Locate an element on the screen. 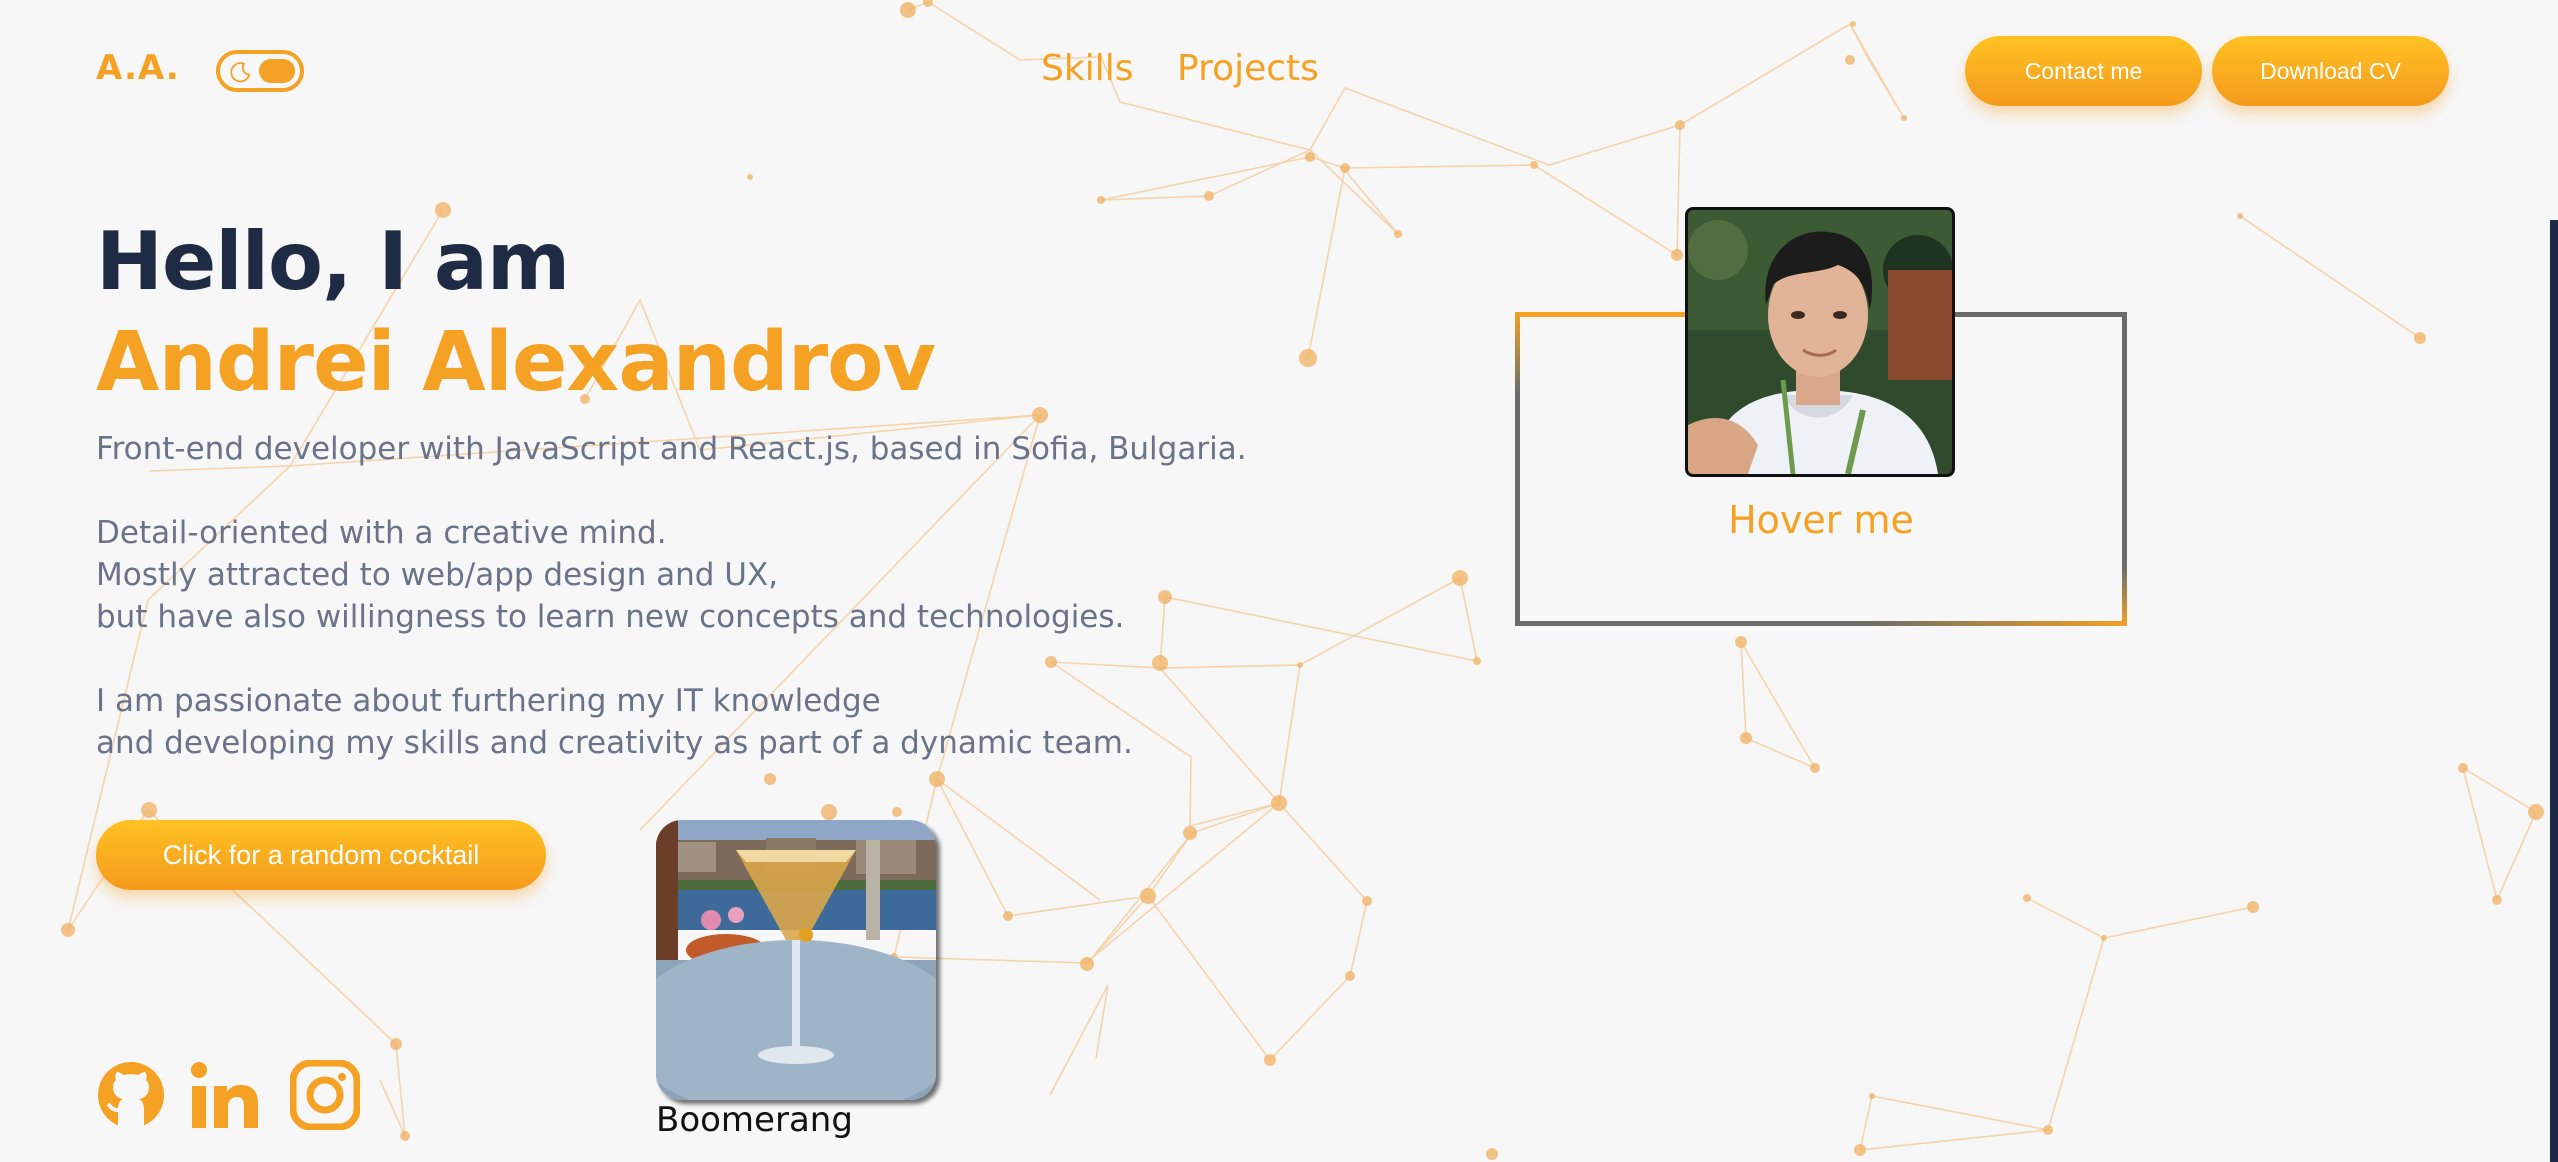 The height and width of the screenshot is (1162, 2558). linkedin-icon is located at coordinates (225, 1095).